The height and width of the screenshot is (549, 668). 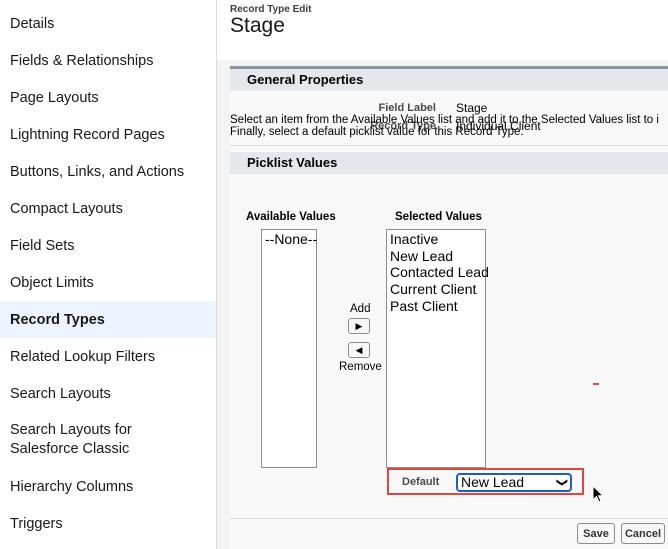 I want to click on sidebar-item-label: Triggers, so click(x=36, y=523).